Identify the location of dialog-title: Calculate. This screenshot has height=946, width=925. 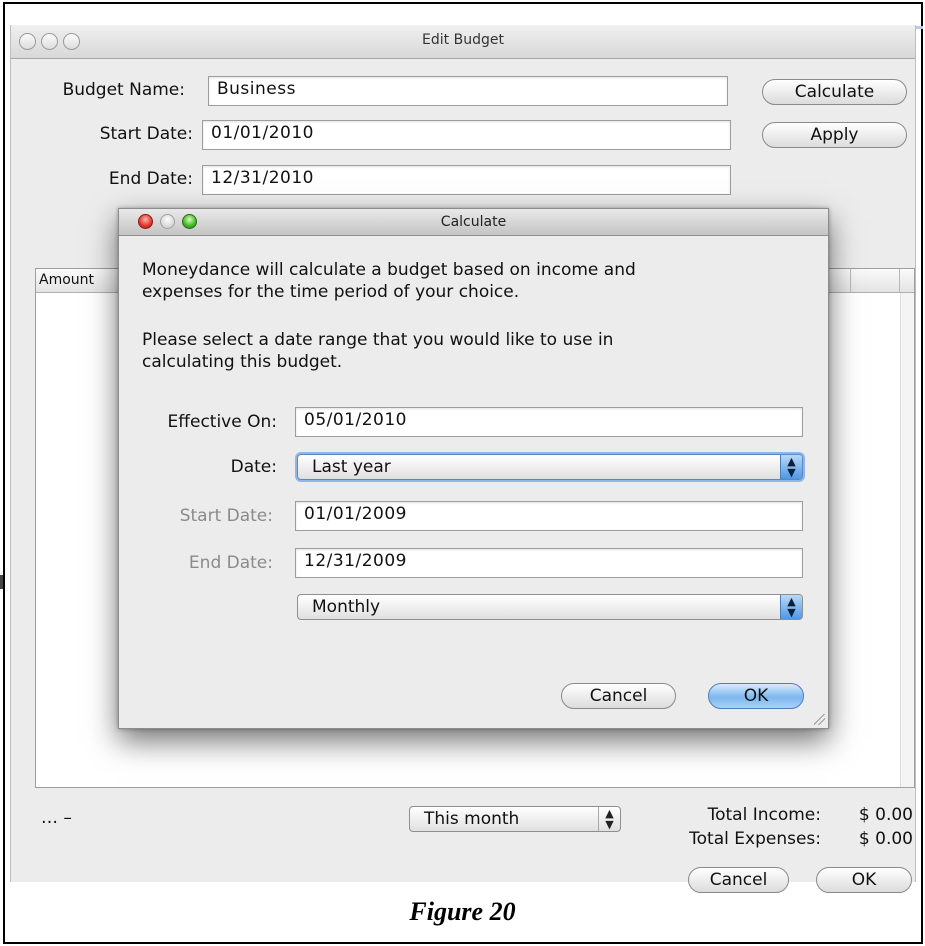
(473, 222).